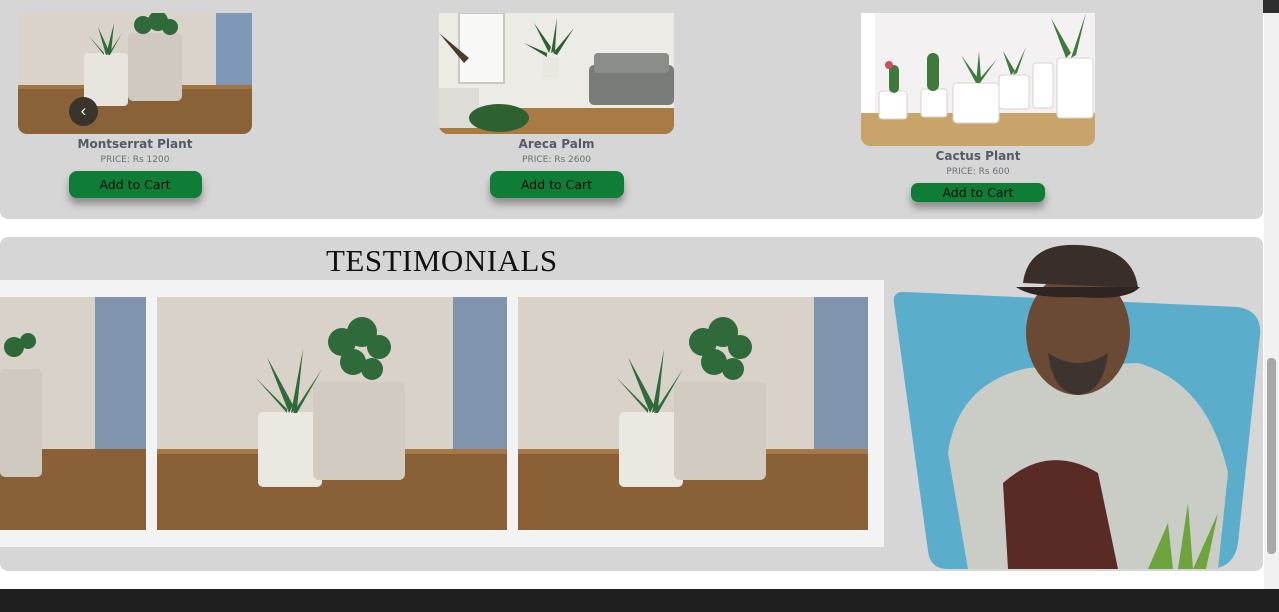 The height and width of the screenshot is (612, 1279). I want to click on scrollbar-thumb, so click(1271, 456).